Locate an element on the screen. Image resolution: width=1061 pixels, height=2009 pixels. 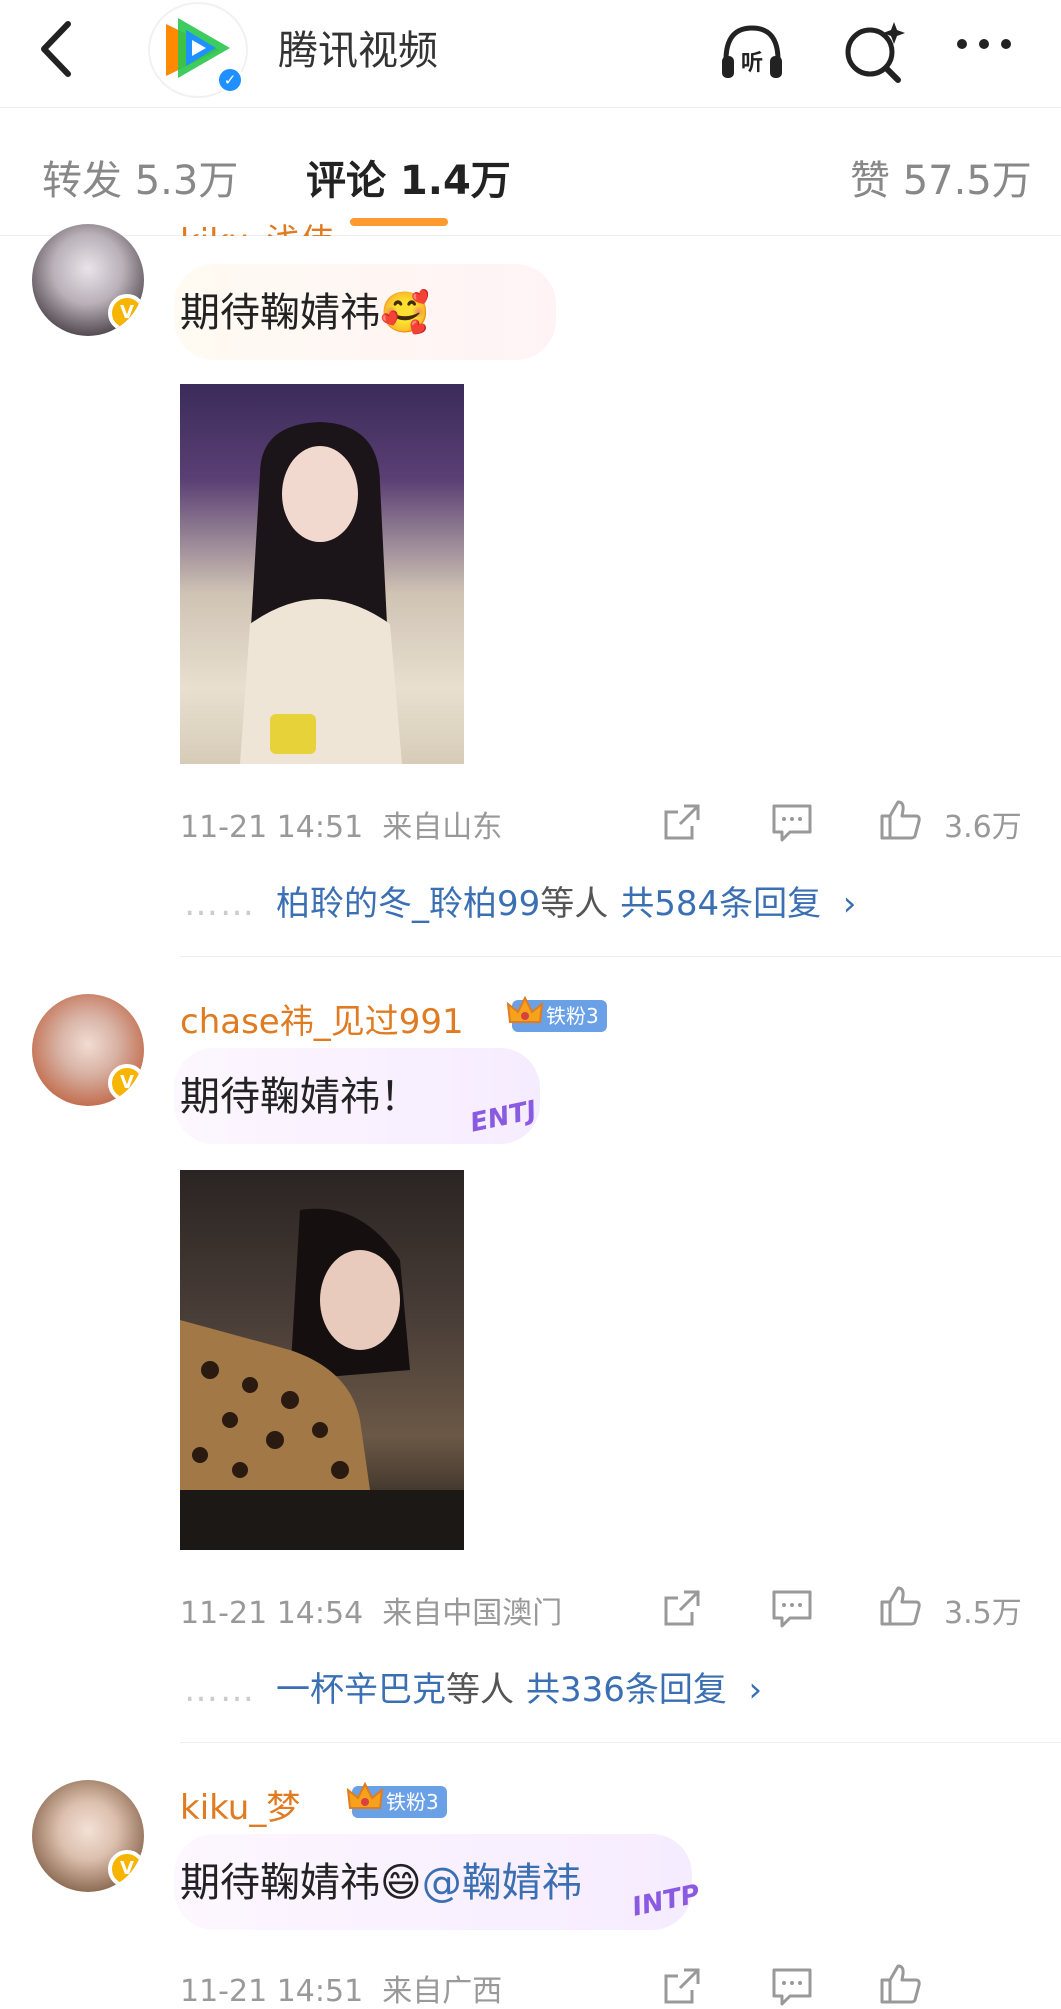
back-arrow-icon is located at coordinates (59, 49).